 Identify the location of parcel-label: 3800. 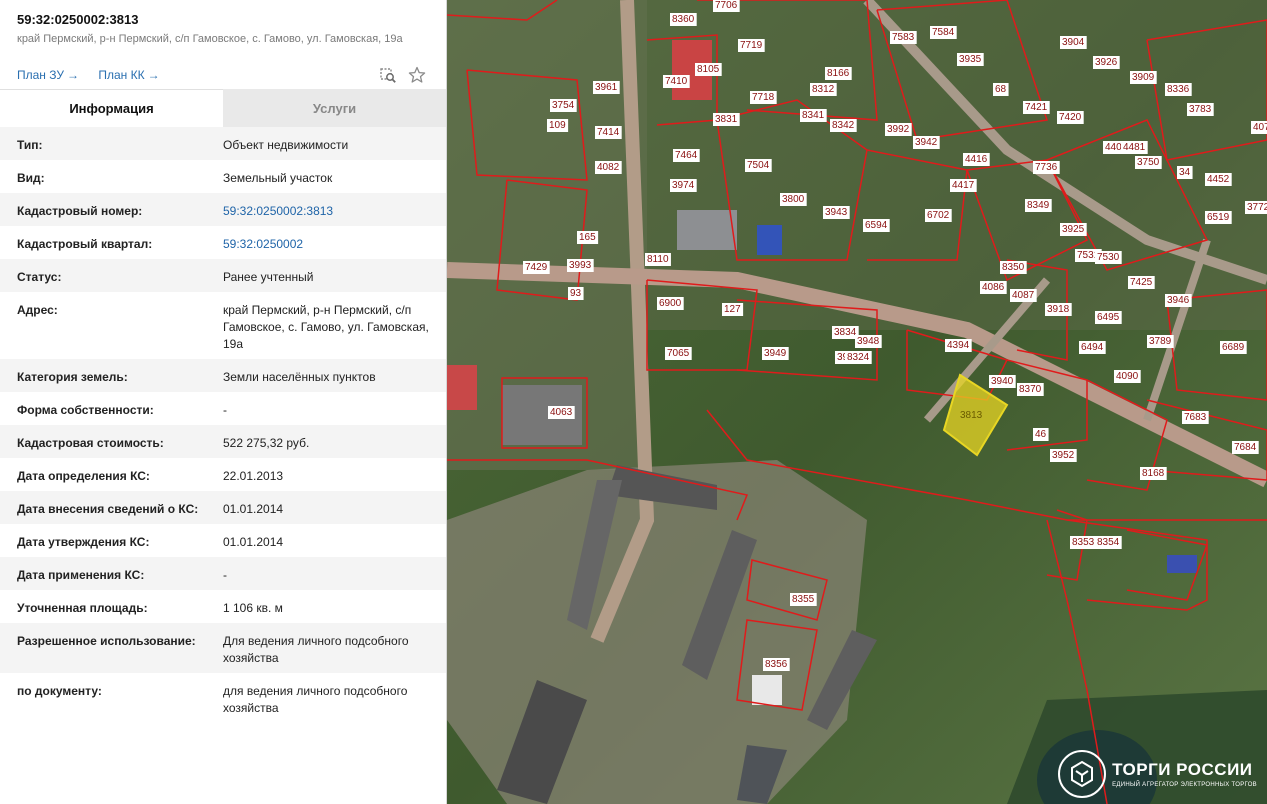
(793, 199).